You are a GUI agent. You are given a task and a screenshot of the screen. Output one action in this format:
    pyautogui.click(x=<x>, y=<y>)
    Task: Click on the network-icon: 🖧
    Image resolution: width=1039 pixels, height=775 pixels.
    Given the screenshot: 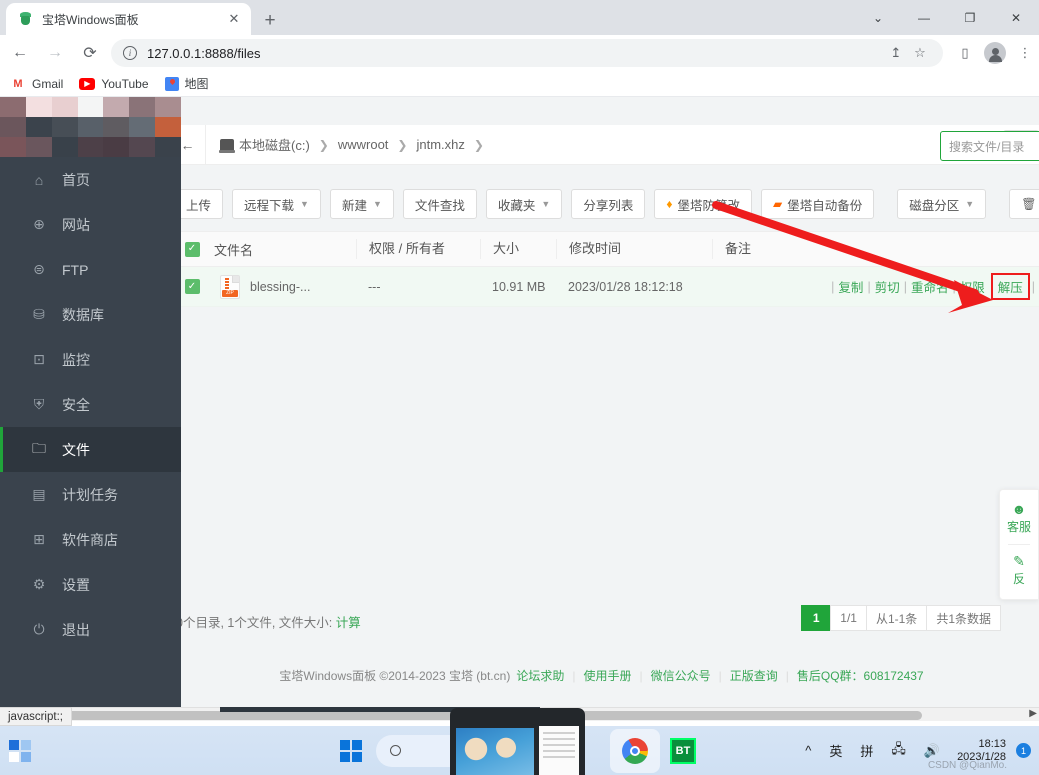 What is the action you would take?
    pyautogui.click(x=898, y=751)
    